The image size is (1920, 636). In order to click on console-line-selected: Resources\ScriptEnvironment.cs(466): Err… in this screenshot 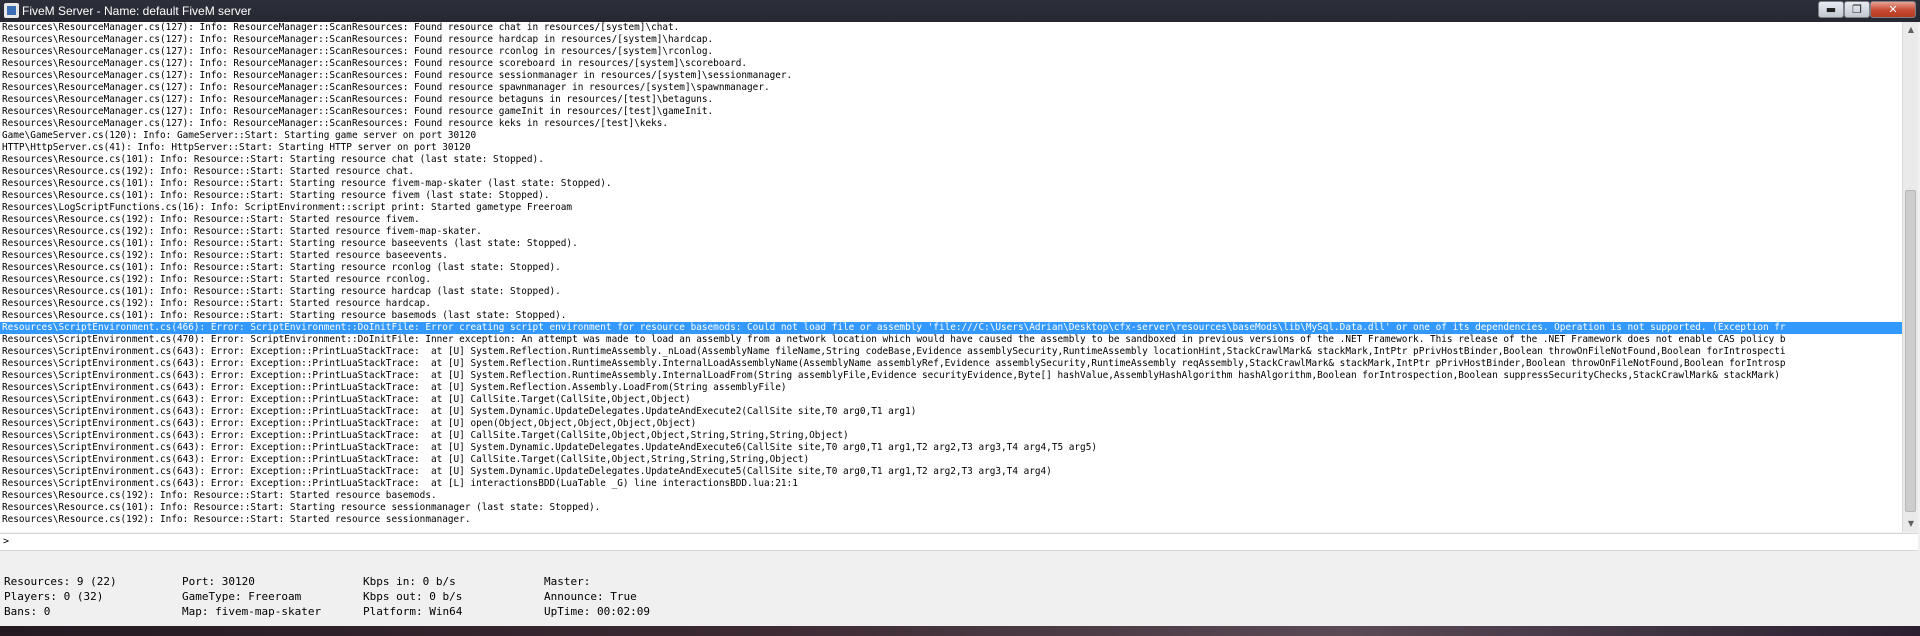, I will do `click(951, 328)`.